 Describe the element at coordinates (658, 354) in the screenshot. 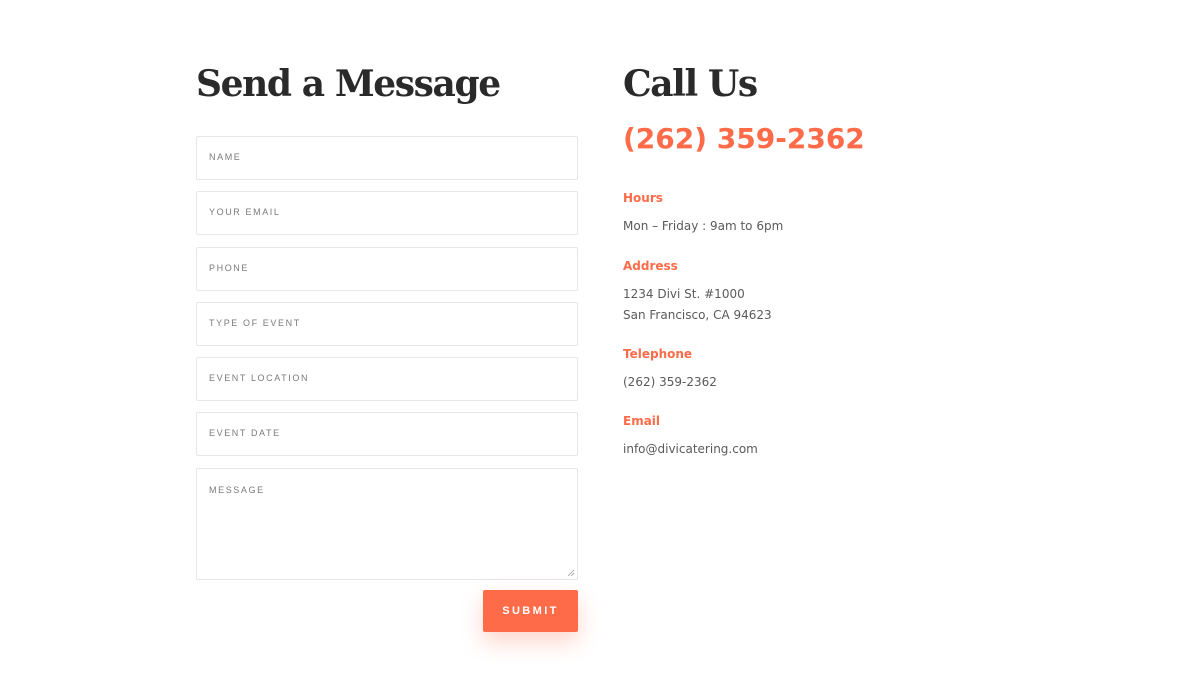

I see `telephone-title: Telephone` at that location.